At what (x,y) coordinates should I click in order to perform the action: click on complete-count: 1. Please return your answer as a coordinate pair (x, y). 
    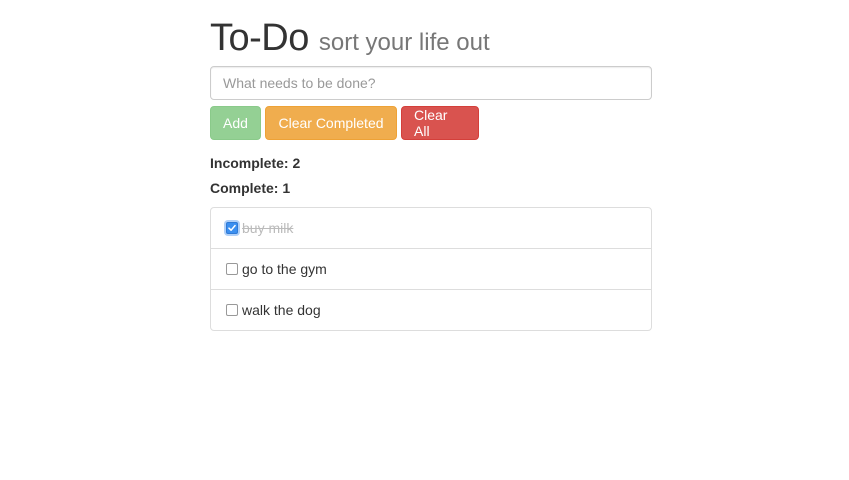
    Looking at the image, I should click on (286, 188).